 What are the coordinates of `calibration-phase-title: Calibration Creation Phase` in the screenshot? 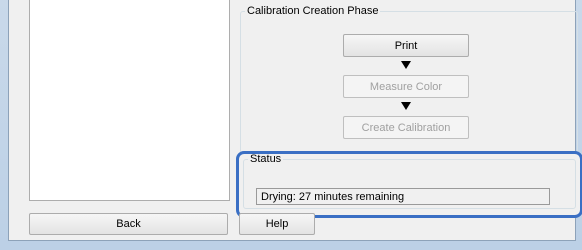 It's located at (313, 11).